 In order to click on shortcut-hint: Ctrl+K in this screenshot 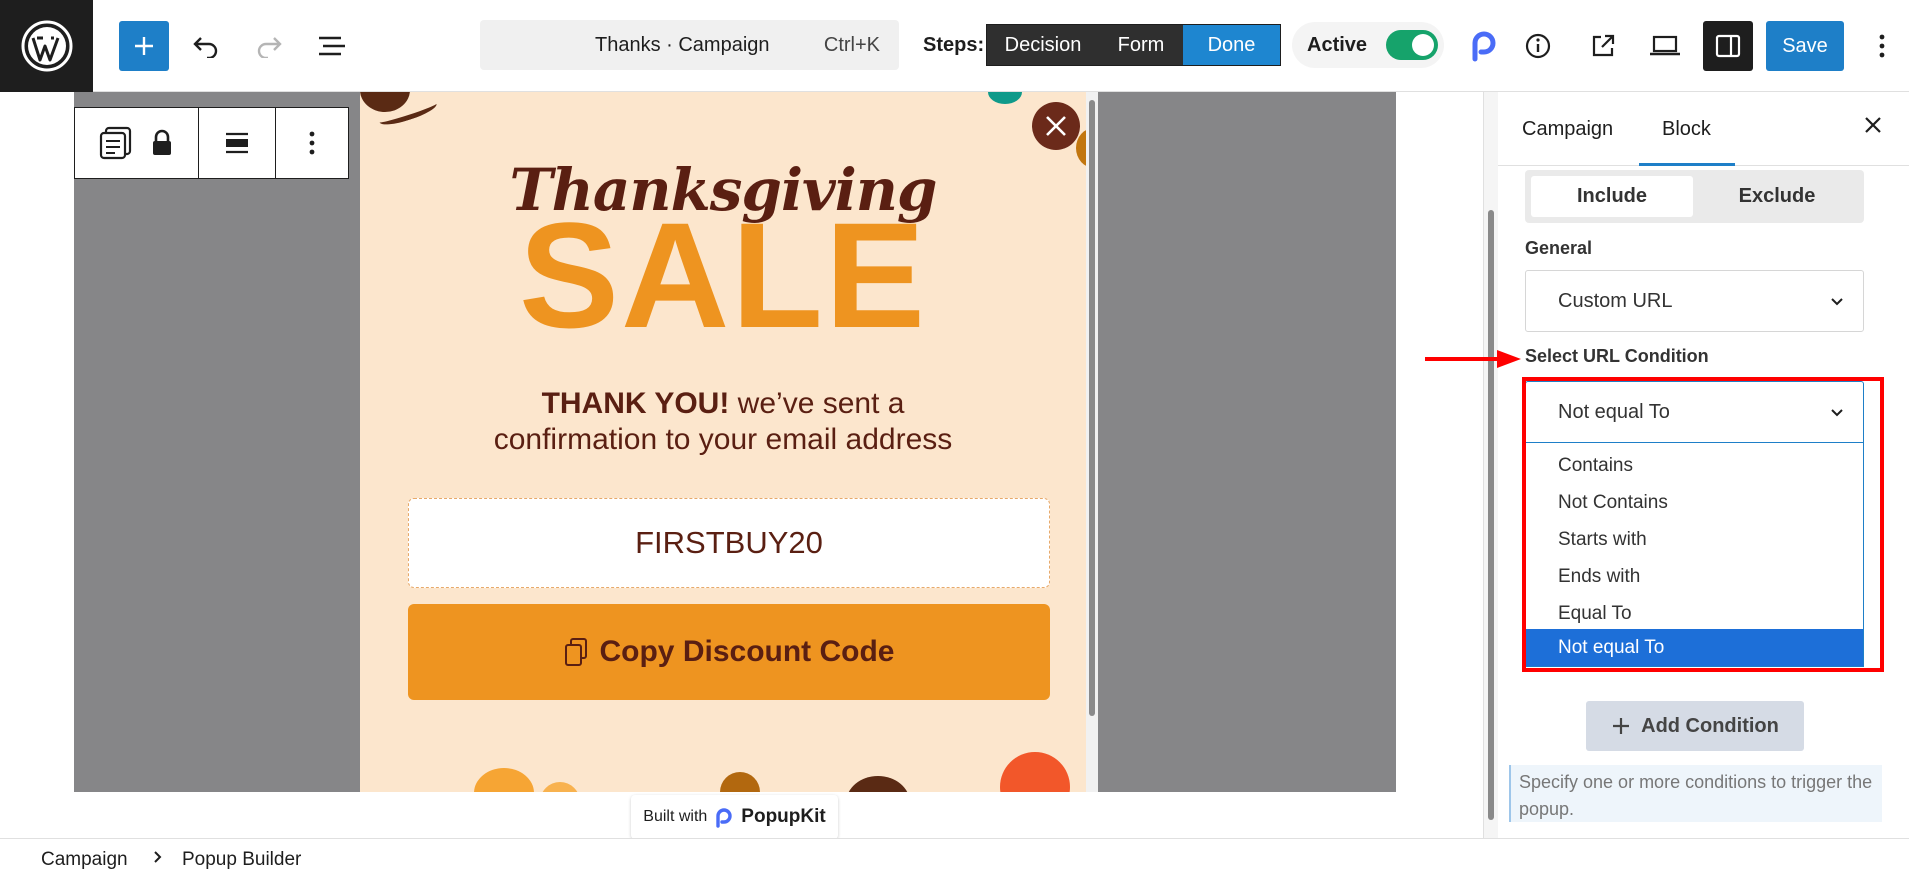, I will do `click(851, 45)`.